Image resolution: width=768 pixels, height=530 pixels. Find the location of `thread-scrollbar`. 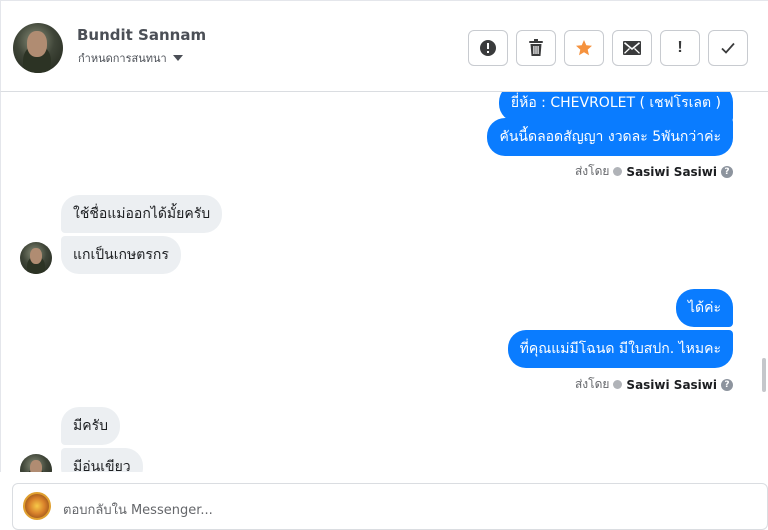

thread-scrollbar is located at coordinates (764, 375).